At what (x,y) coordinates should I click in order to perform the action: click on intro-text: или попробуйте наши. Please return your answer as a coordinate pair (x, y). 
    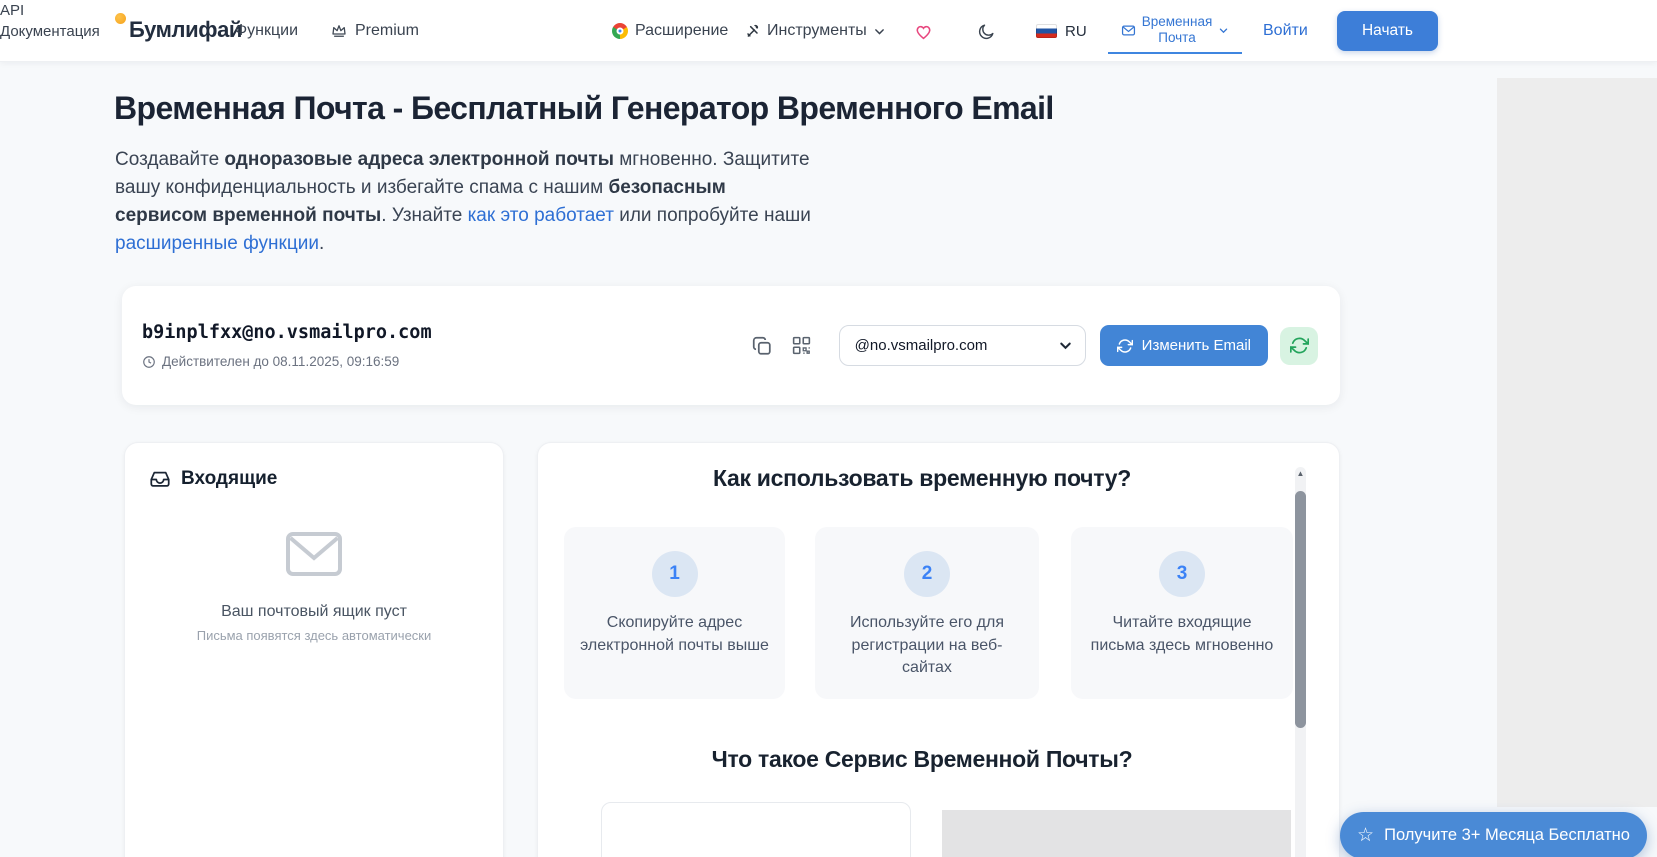
    Looking at the image, I should click on (712, 215).